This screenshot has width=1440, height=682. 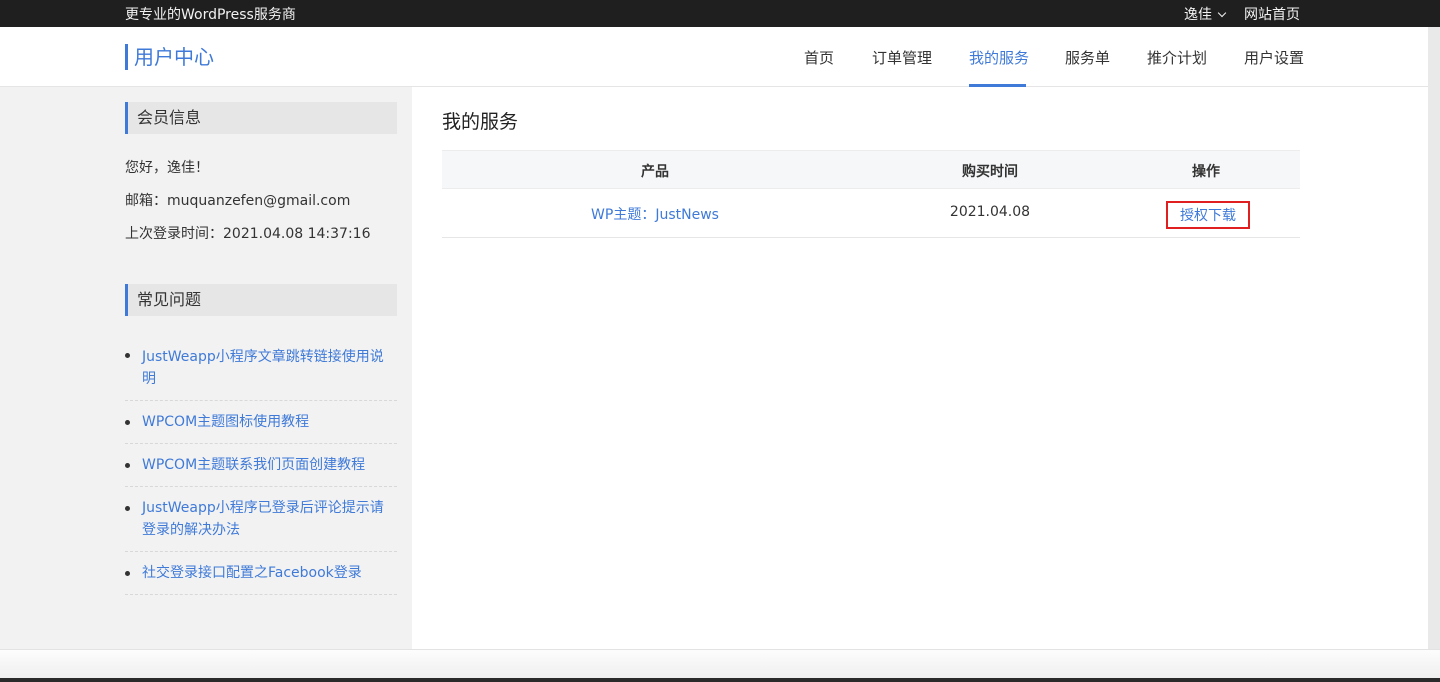 What do you see at coordinates (269, 465) in the screenshot?
I see `faq-link: WPCOM主题联系我们页面创建教程` at bounding box center [269, 465].